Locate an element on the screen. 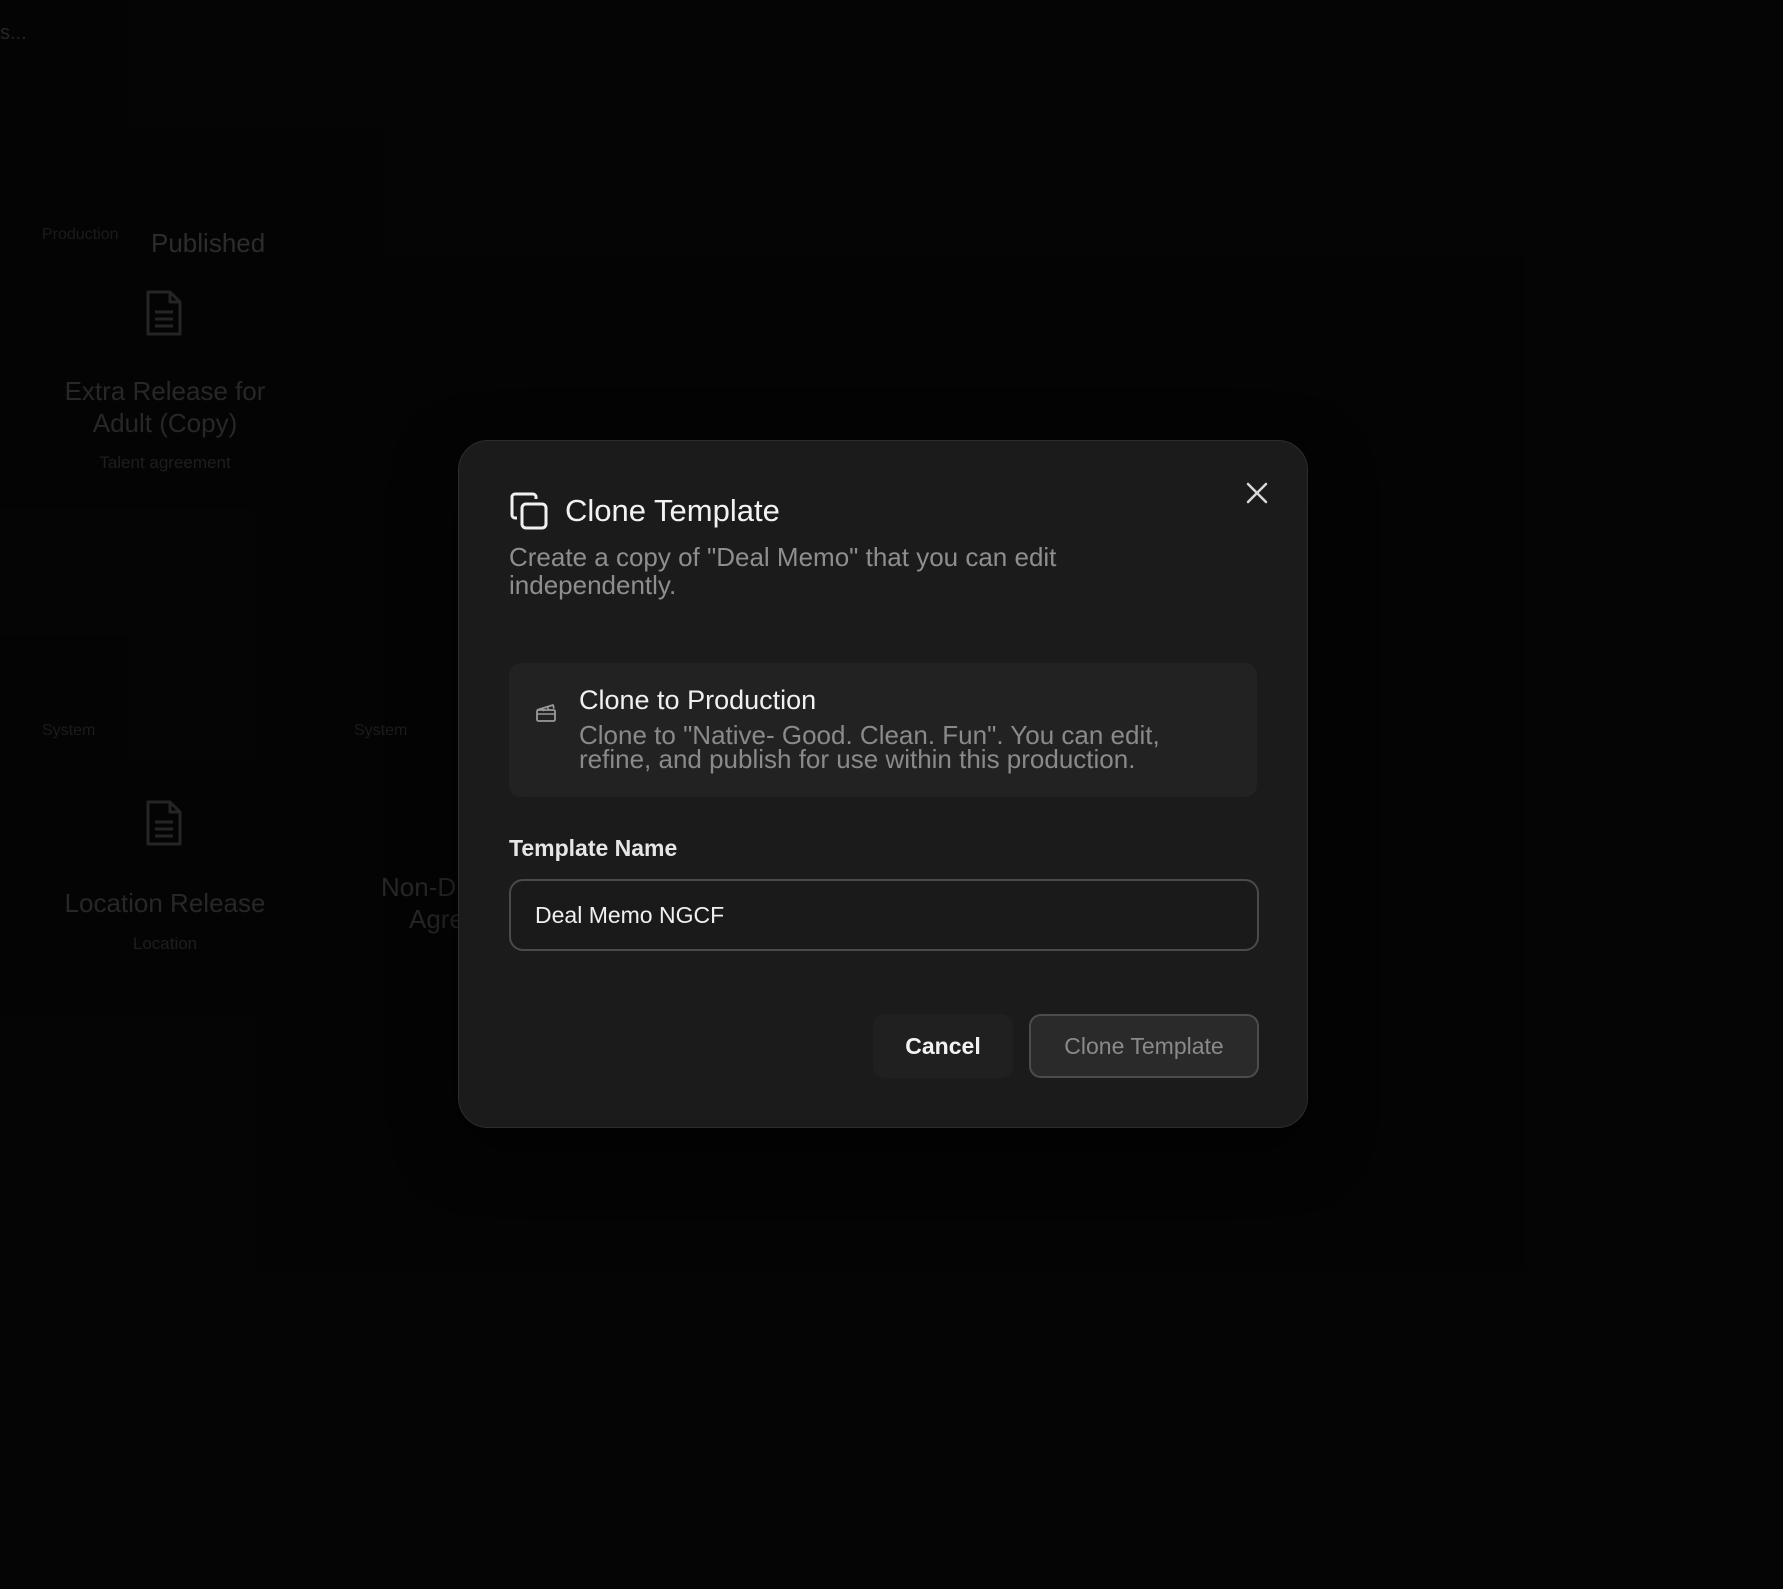 Image resolution: width=1783 pixels, height=1589 pixels. option-title: Clone to Production is located at coordinates (698, 700).